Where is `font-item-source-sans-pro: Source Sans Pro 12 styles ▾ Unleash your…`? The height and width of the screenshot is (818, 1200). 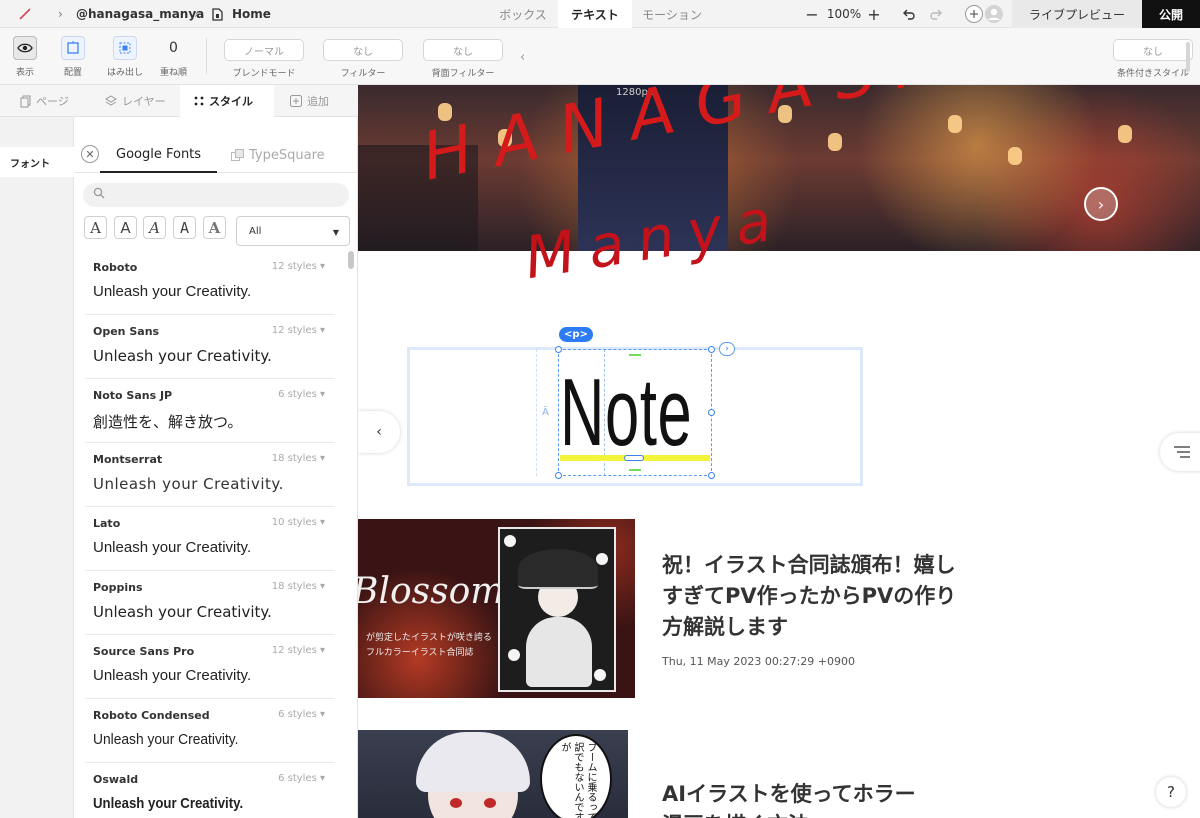
font-item-source-sans-pro: Source Sans Pro 12 styles ▾ Unleash your… is located at coordinates (210, 667).